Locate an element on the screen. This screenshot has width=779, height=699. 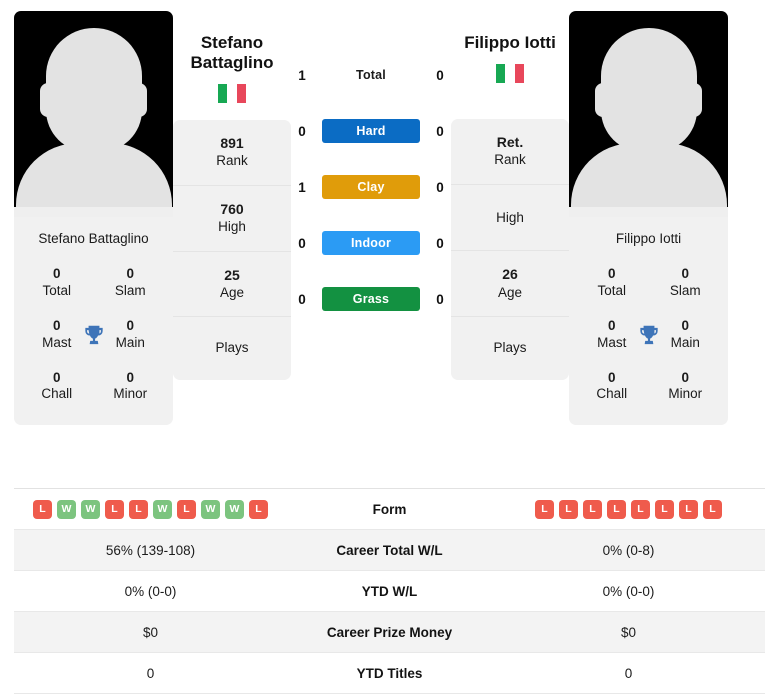
row-label-ytd-wl: YTD W/L is located at coordinates (389, 591).